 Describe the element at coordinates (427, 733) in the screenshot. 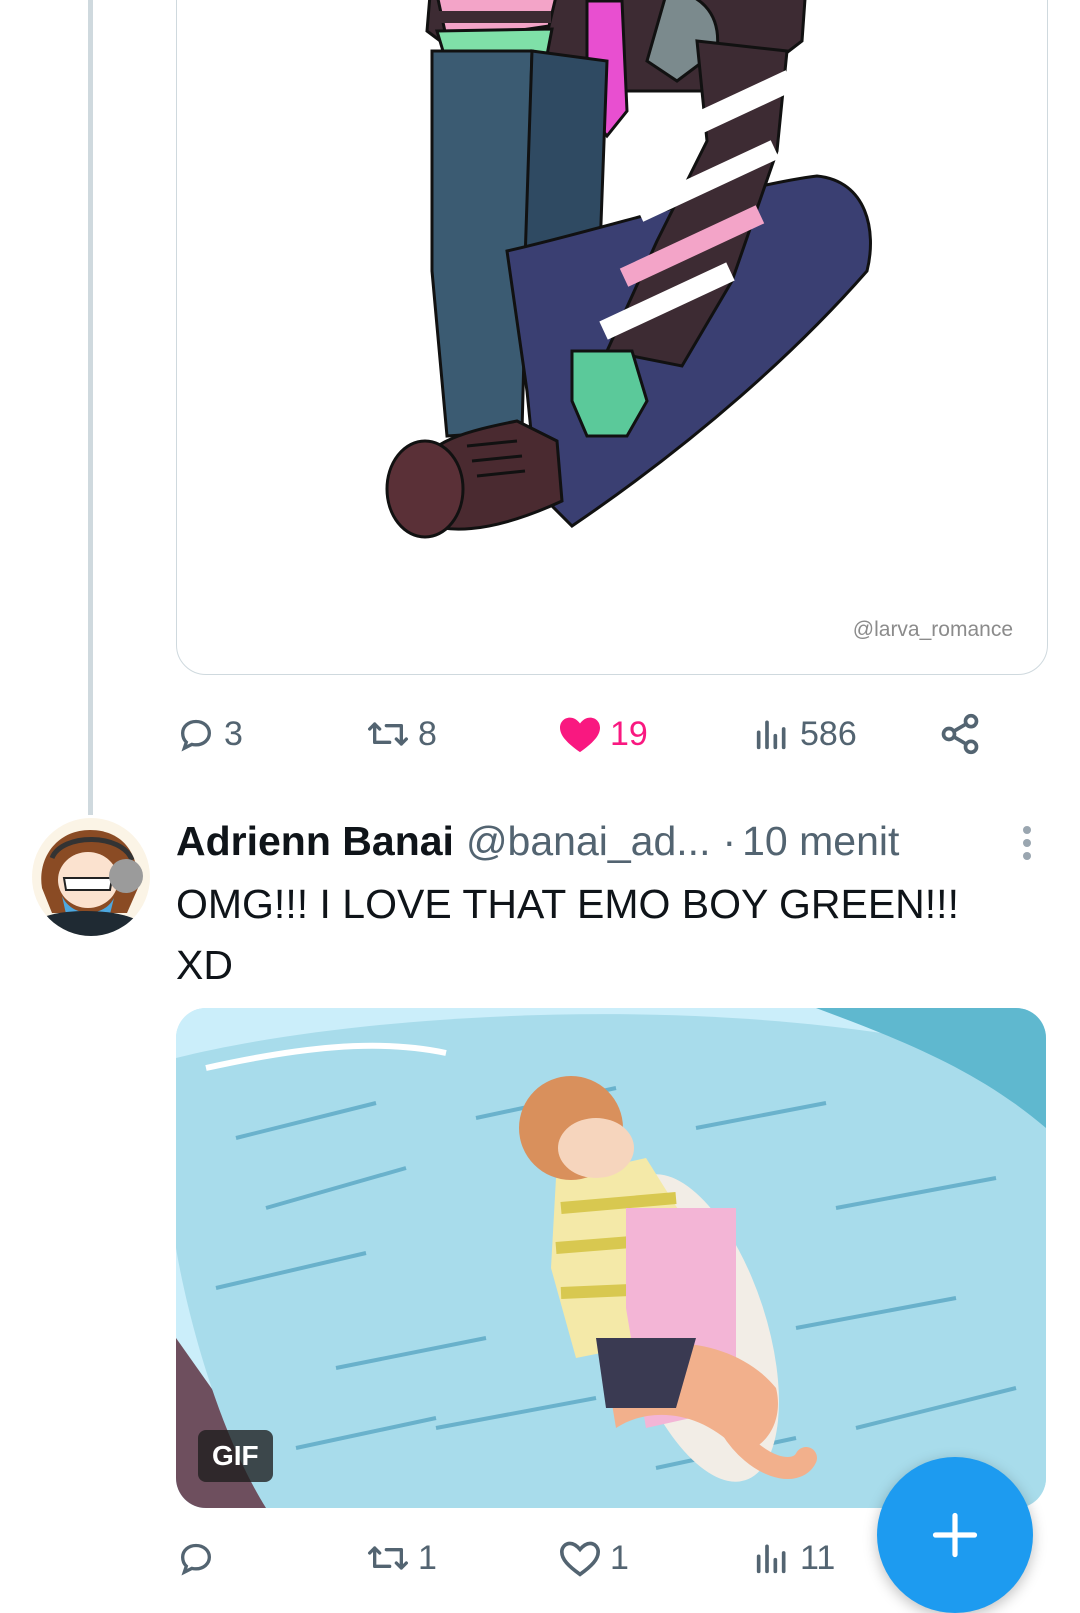

I see `repost-count: 8` at that location.